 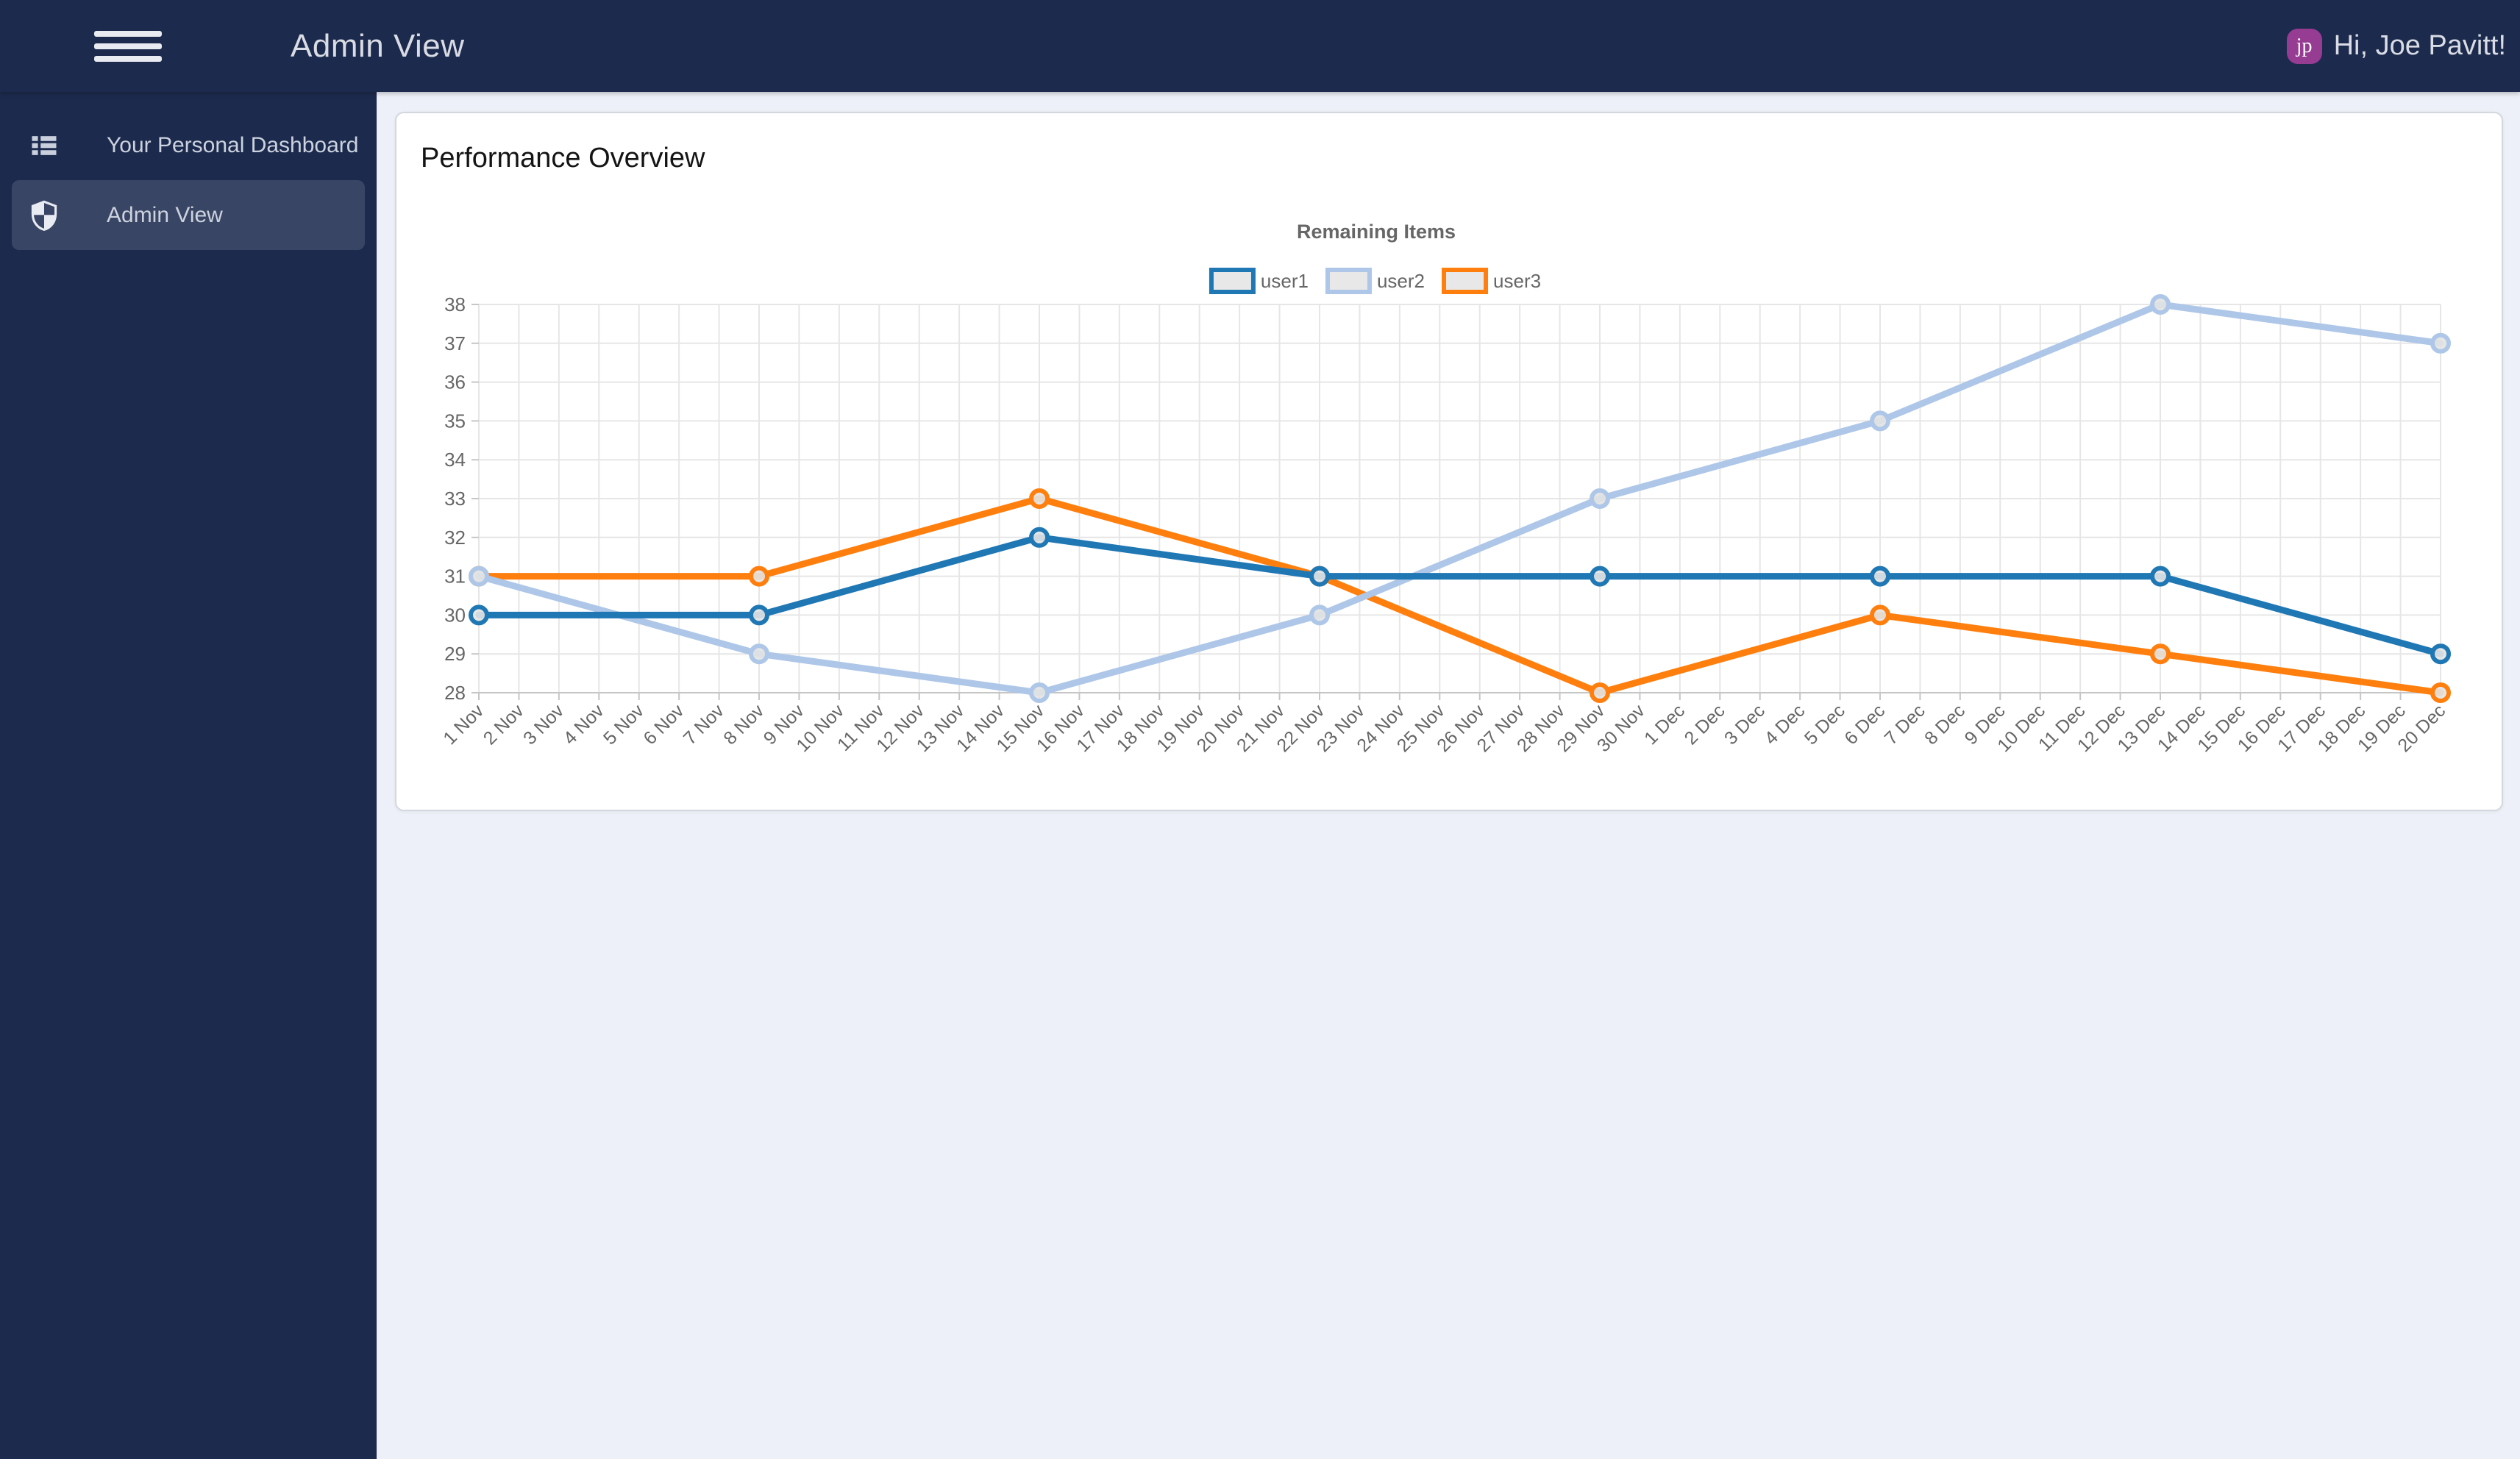 What do you see at coordinates (584, 724) in the screenshot?
I see `x-axis-label: 4 Nov` at bounding box center [584, 724].